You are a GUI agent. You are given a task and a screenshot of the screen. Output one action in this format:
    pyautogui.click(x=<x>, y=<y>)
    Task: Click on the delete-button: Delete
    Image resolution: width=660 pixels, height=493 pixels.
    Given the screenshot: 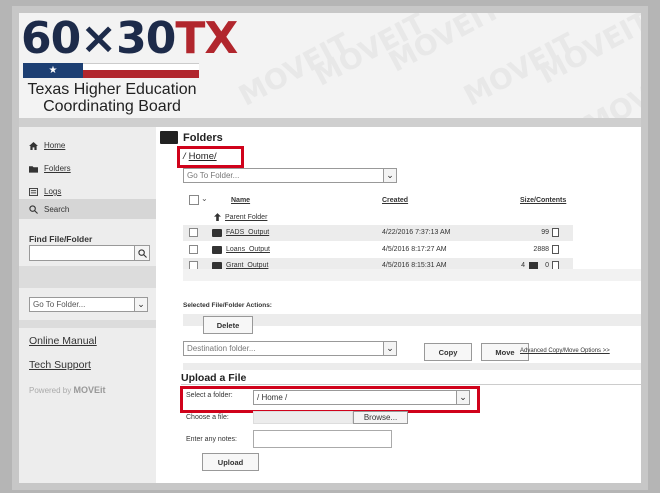 What is the action you would take?
    pyautogui.click(x=228, y=325)
    